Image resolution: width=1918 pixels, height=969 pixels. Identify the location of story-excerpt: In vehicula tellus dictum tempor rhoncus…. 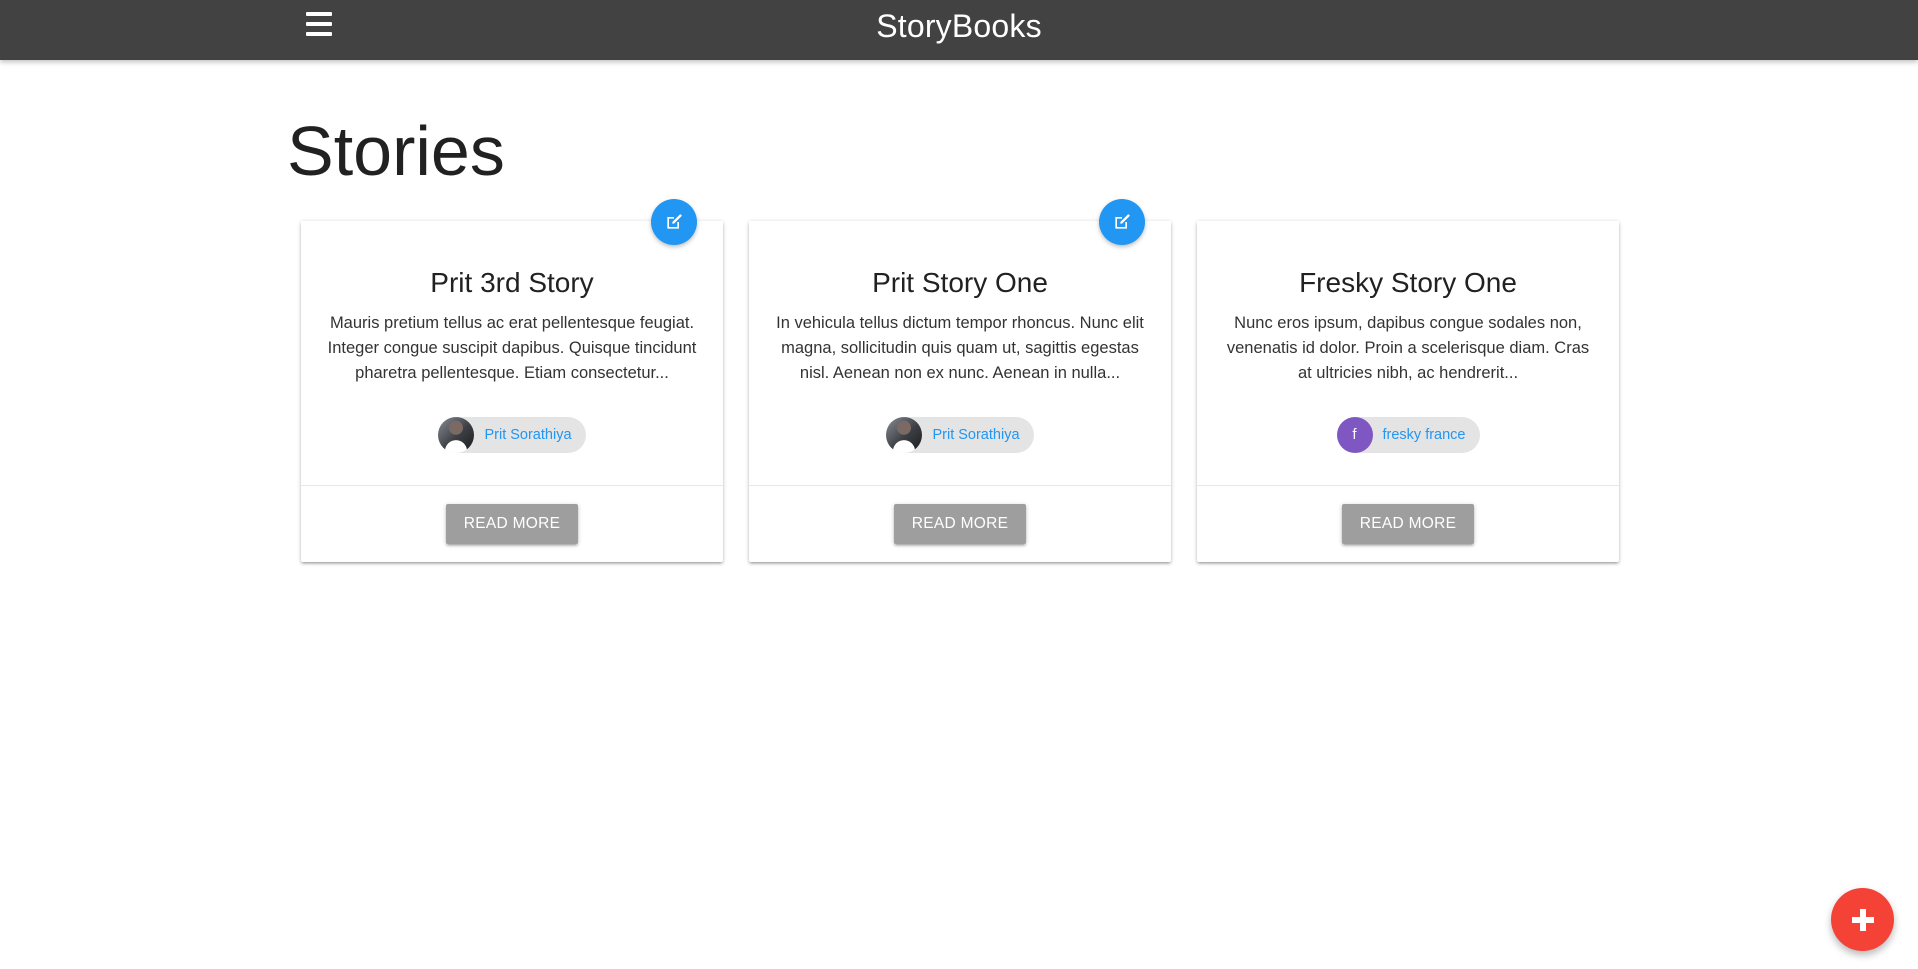
(960, 348).